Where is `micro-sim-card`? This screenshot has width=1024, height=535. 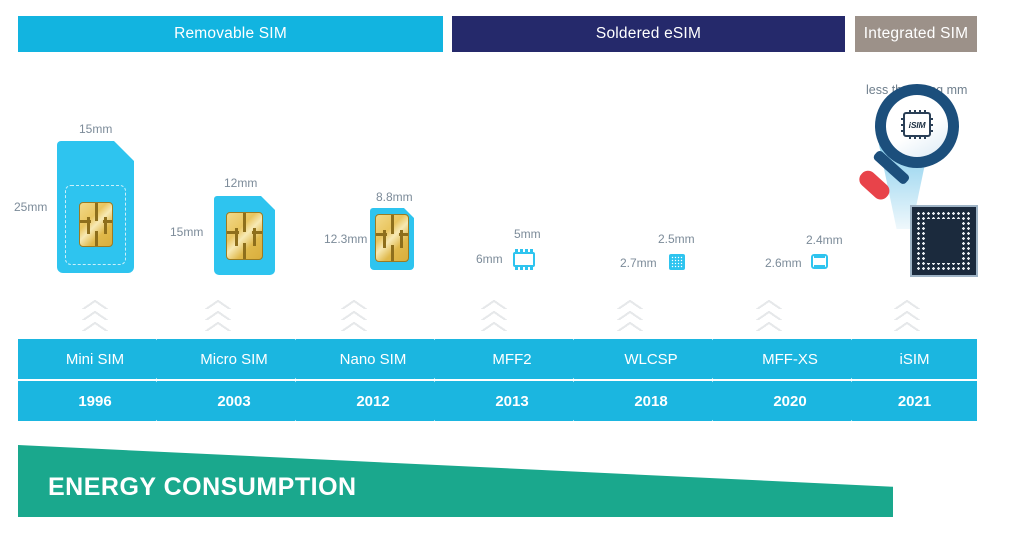
micro-sim-card is located at coordinates (244, 235).